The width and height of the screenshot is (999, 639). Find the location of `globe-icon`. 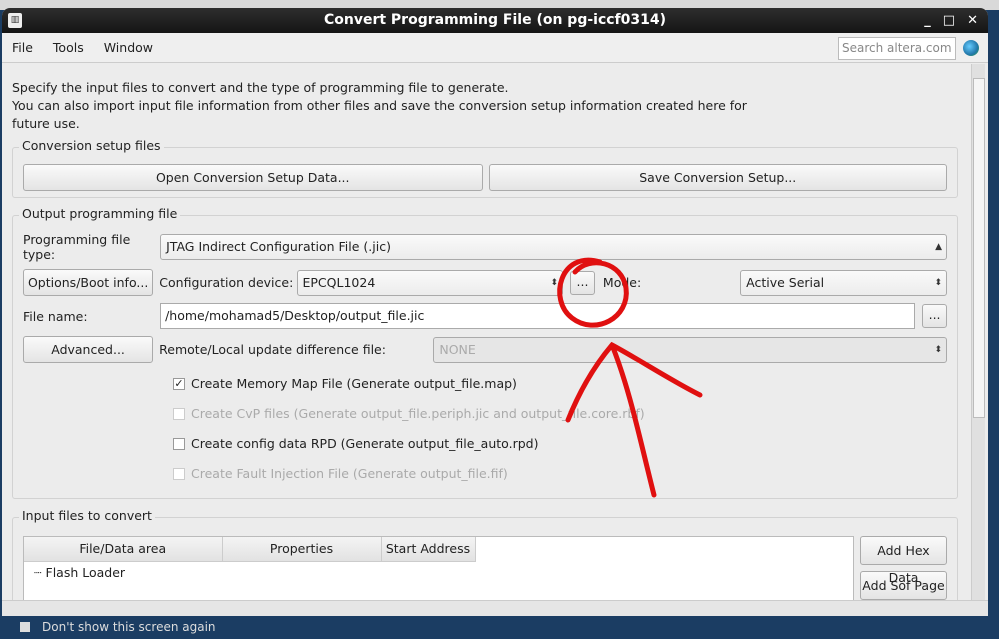

globe-icon is located at coordinates (971, 48).